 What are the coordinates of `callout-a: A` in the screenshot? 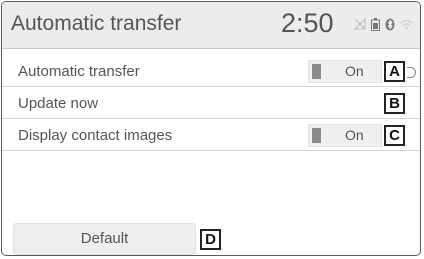 It's located at (394, 71).